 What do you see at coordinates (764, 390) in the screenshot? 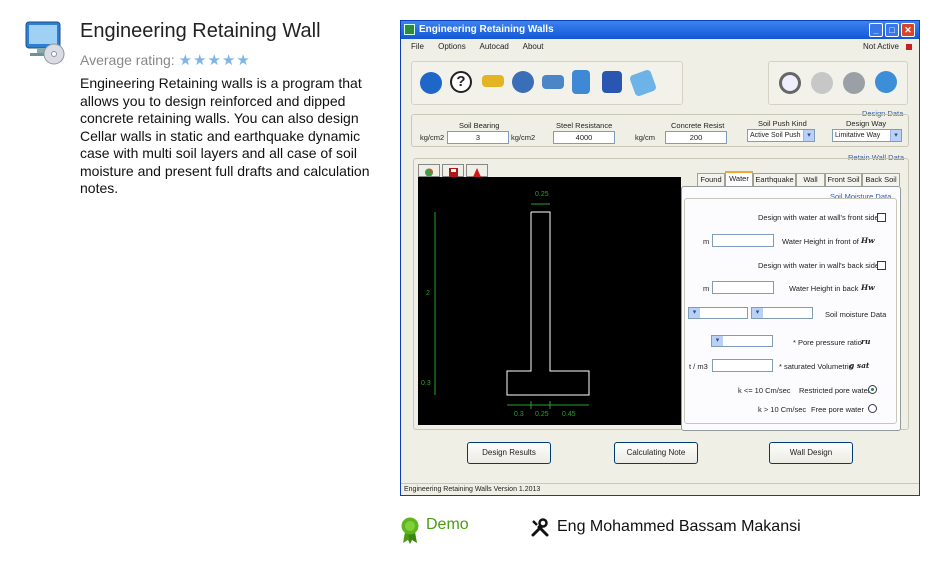
I see `k-small-label: k <= 10 Cm/sec` at bounding box center [764, 390].